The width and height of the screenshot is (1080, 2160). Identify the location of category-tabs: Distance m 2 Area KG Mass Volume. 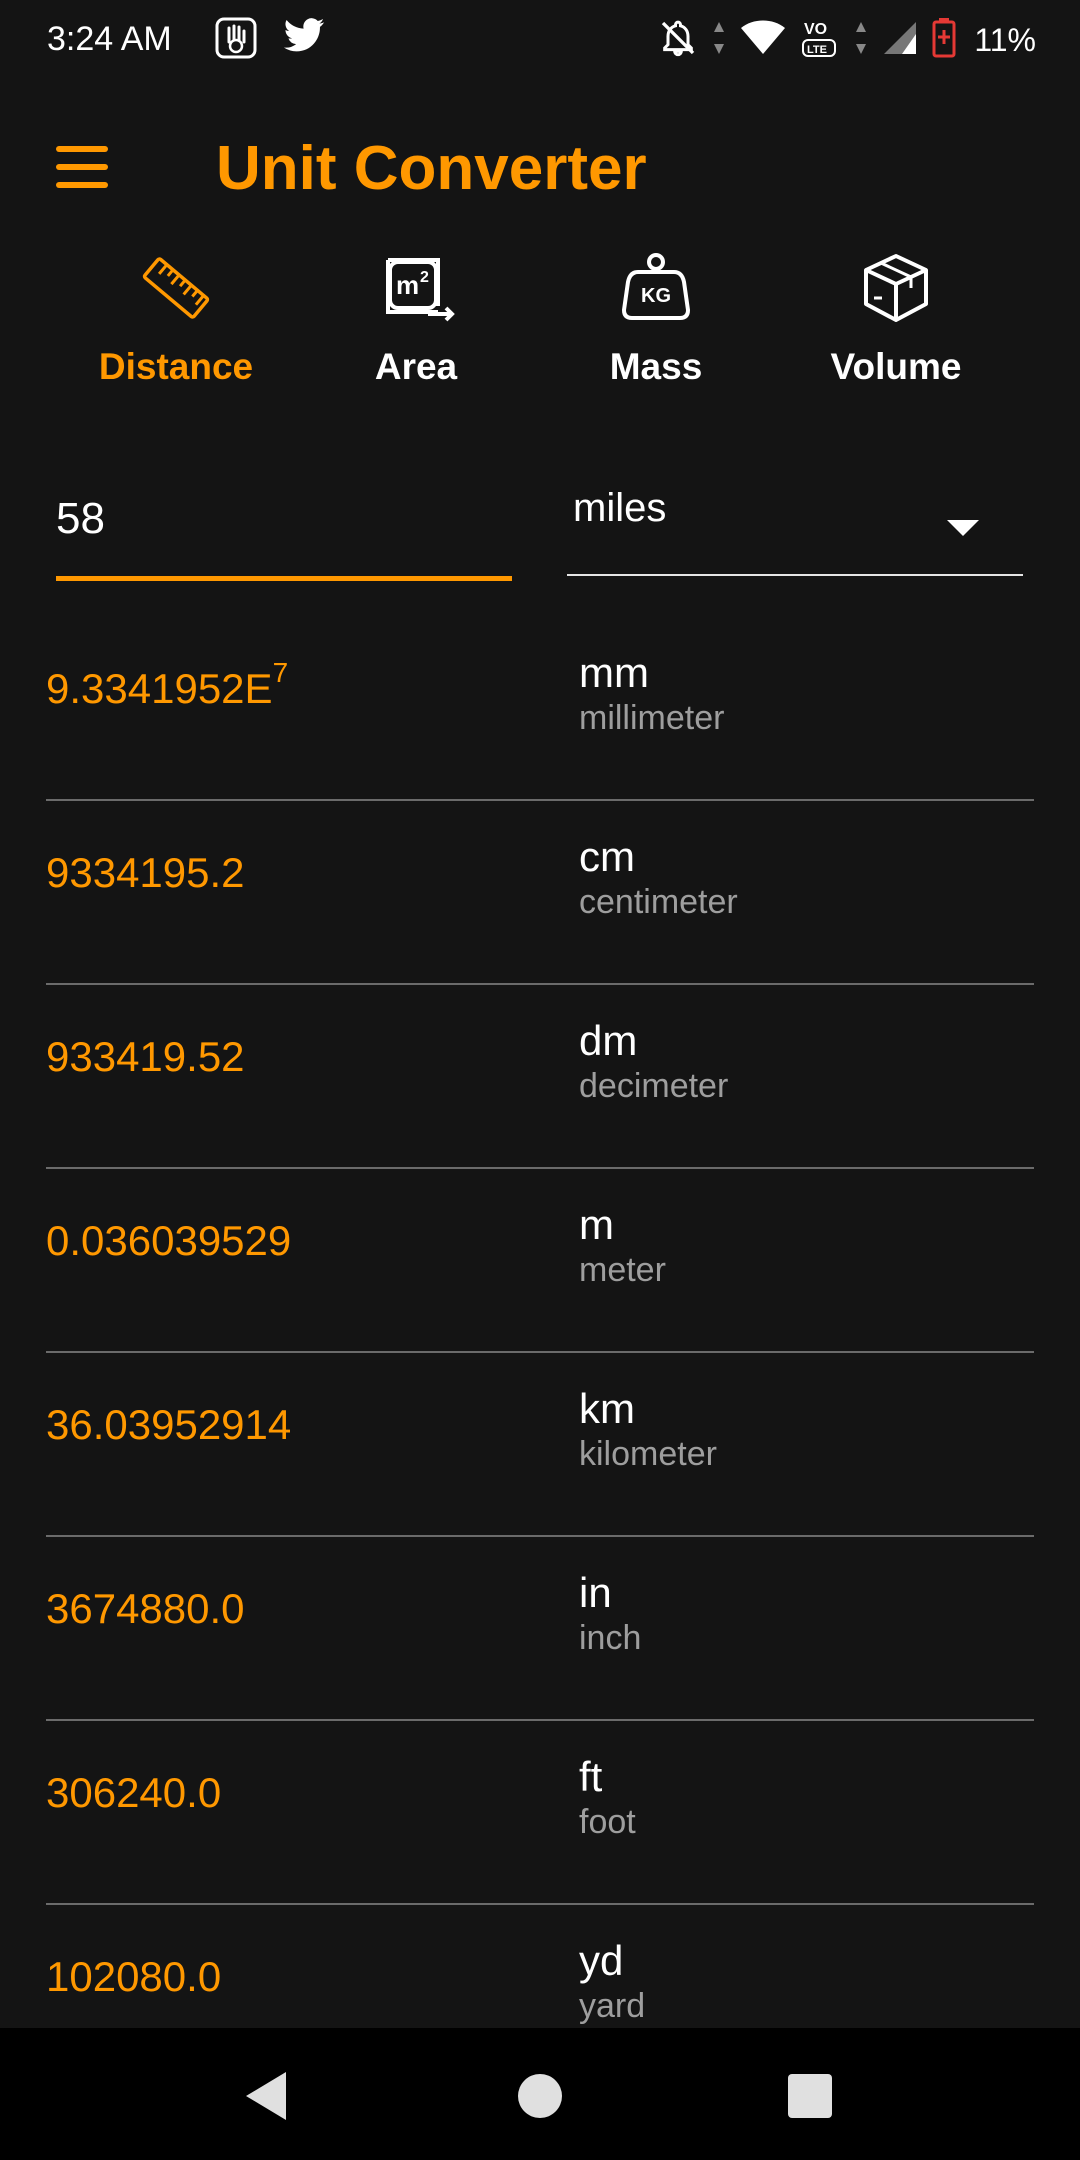
(540, 333).